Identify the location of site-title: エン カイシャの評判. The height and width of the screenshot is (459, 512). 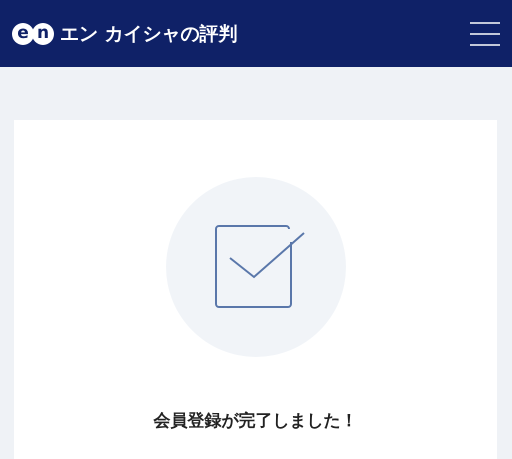
(149, 34).